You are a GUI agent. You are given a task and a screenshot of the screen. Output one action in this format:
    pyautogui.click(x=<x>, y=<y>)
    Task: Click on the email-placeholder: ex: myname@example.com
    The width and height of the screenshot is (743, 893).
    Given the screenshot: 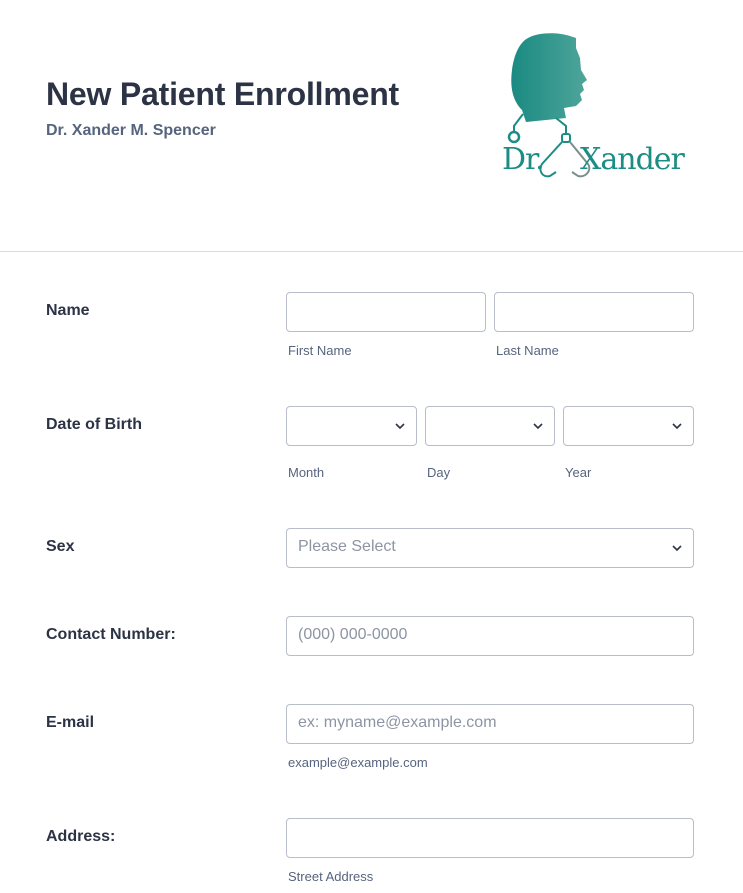 What is the action you would take?
    pyautogui.click(x=397, y=722)
    